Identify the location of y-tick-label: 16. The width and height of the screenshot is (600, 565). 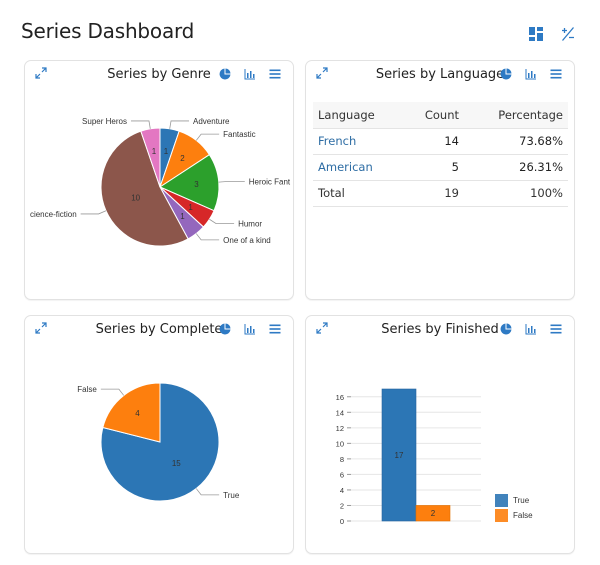
(340, 397).